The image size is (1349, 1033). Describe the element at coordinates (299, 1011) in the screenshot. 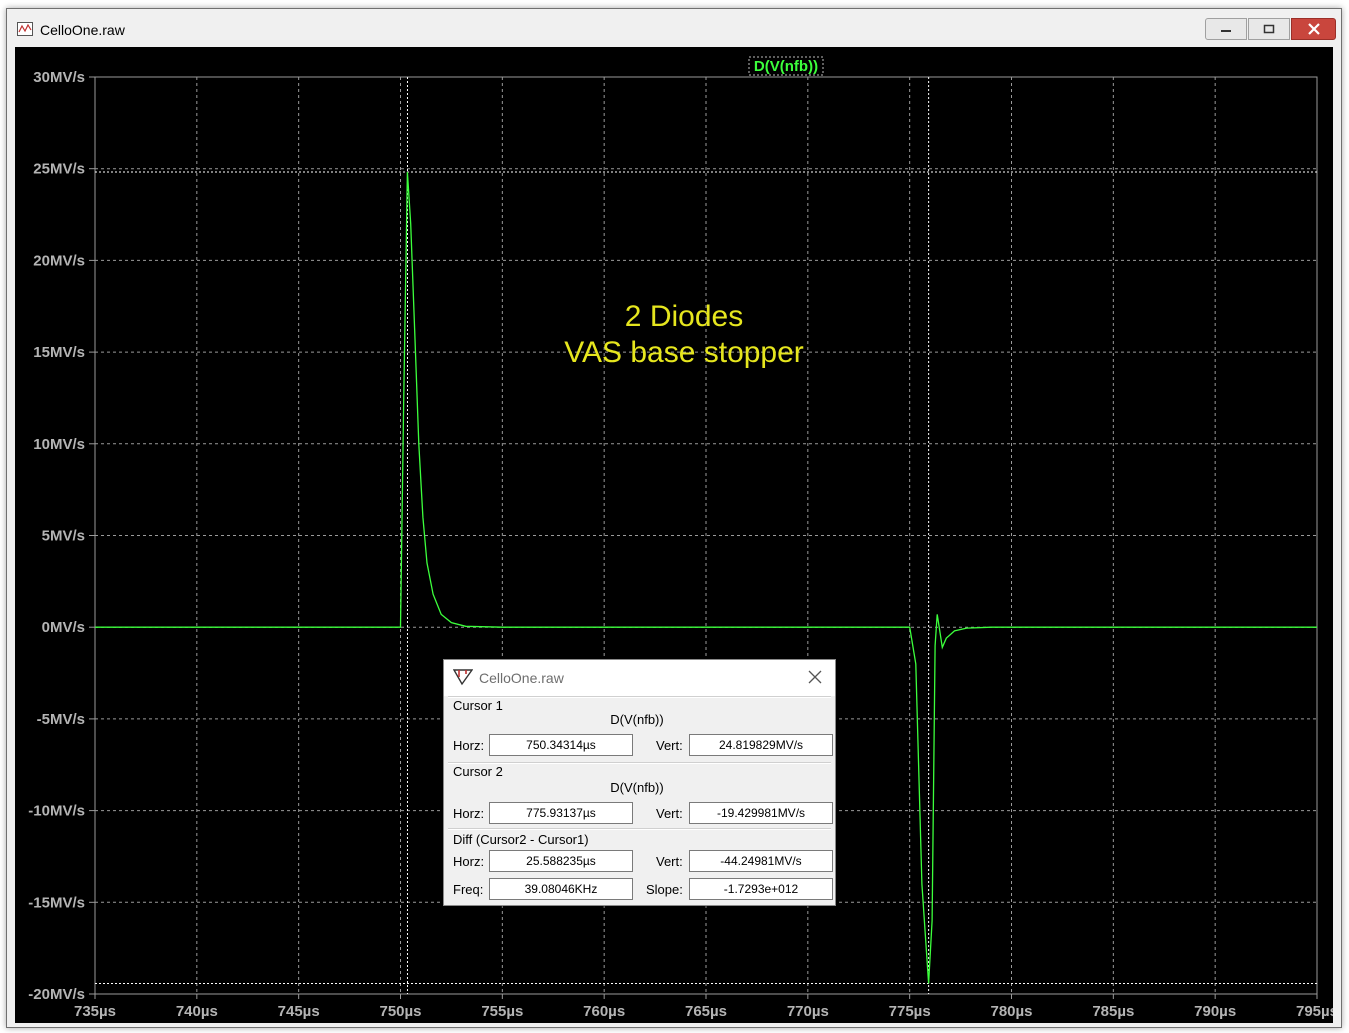

I see `x-tick-label: 745µs` at that location.